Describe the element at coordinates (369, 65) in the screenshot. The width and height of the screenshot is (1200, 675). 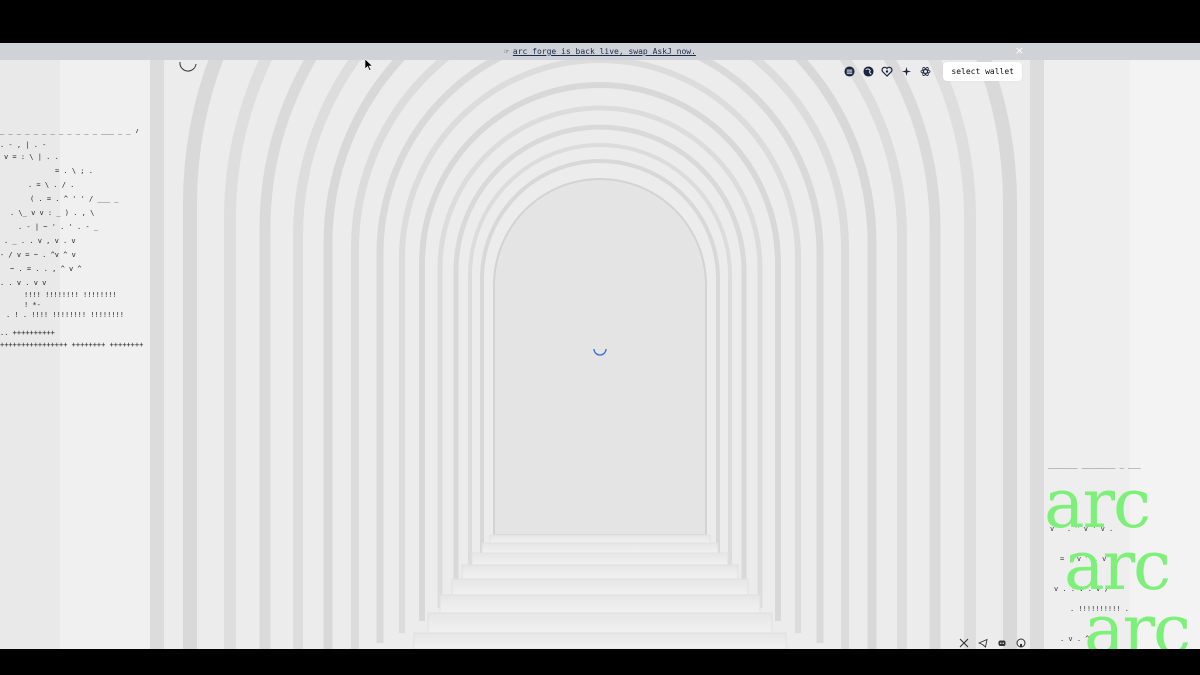
I see `mouse-cursor-icon` at that location.